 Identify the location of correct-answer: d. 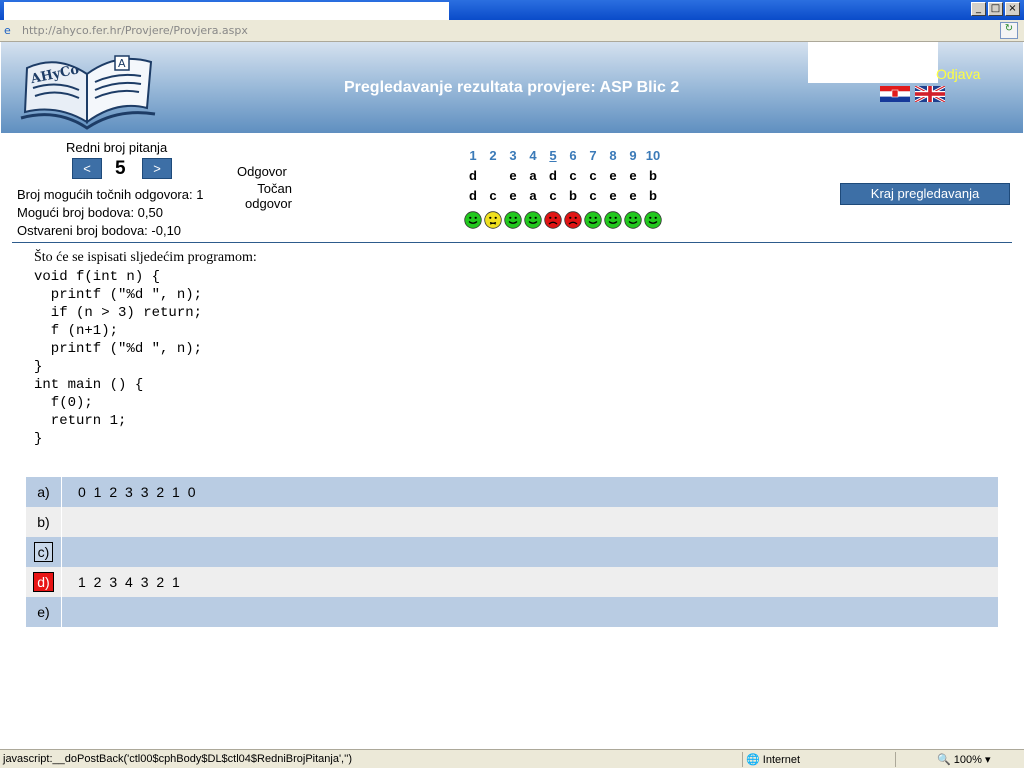
(473, 195).